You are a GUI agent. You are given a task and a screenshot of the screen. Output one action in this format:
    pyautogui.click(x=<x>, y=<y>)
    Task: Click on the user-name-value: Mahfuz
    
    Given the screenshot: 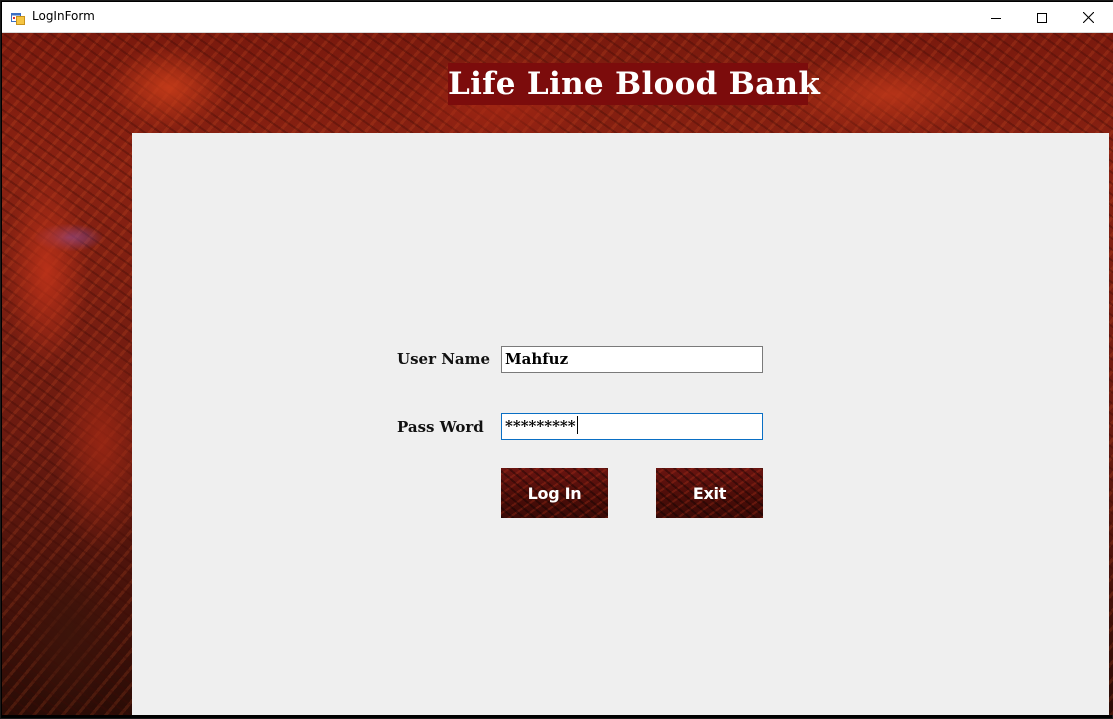 What is the action you would take?
    pyautogui.click(x=537, y=359)
    